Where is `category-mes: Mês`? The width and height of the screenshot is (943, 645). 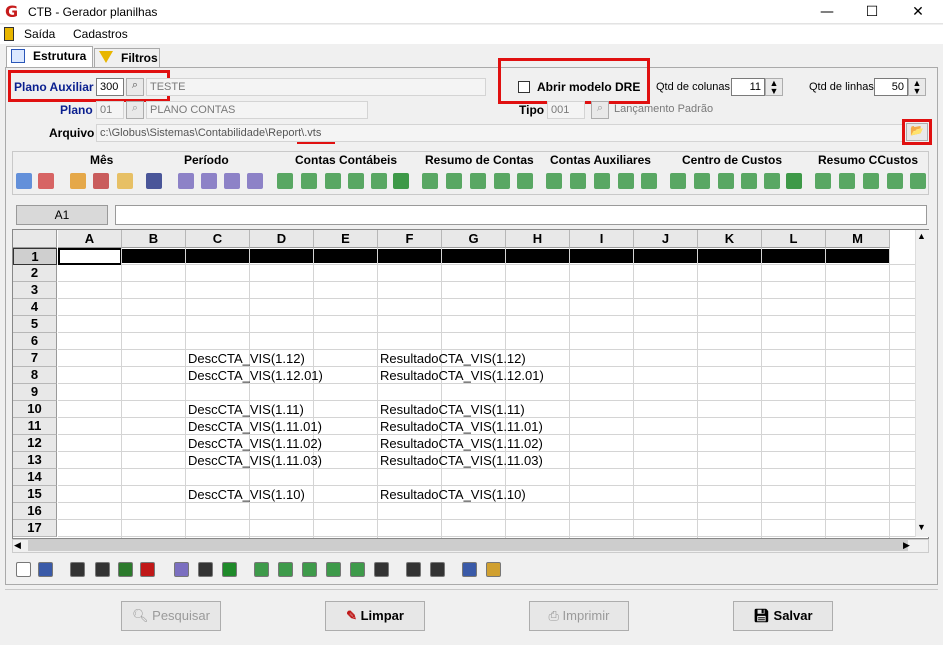 category-mes: Mês is located at coordinates (101, 160).